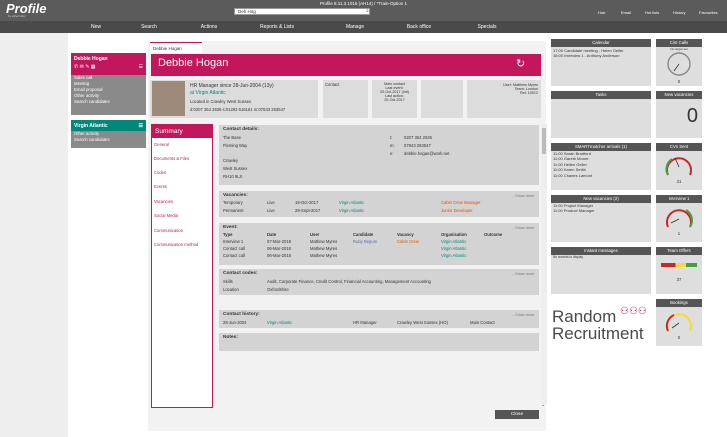  What do you see at coordinates (149, 27) in the screenshot?
I see `nav-search: Search` at bounding box center [149, 27].